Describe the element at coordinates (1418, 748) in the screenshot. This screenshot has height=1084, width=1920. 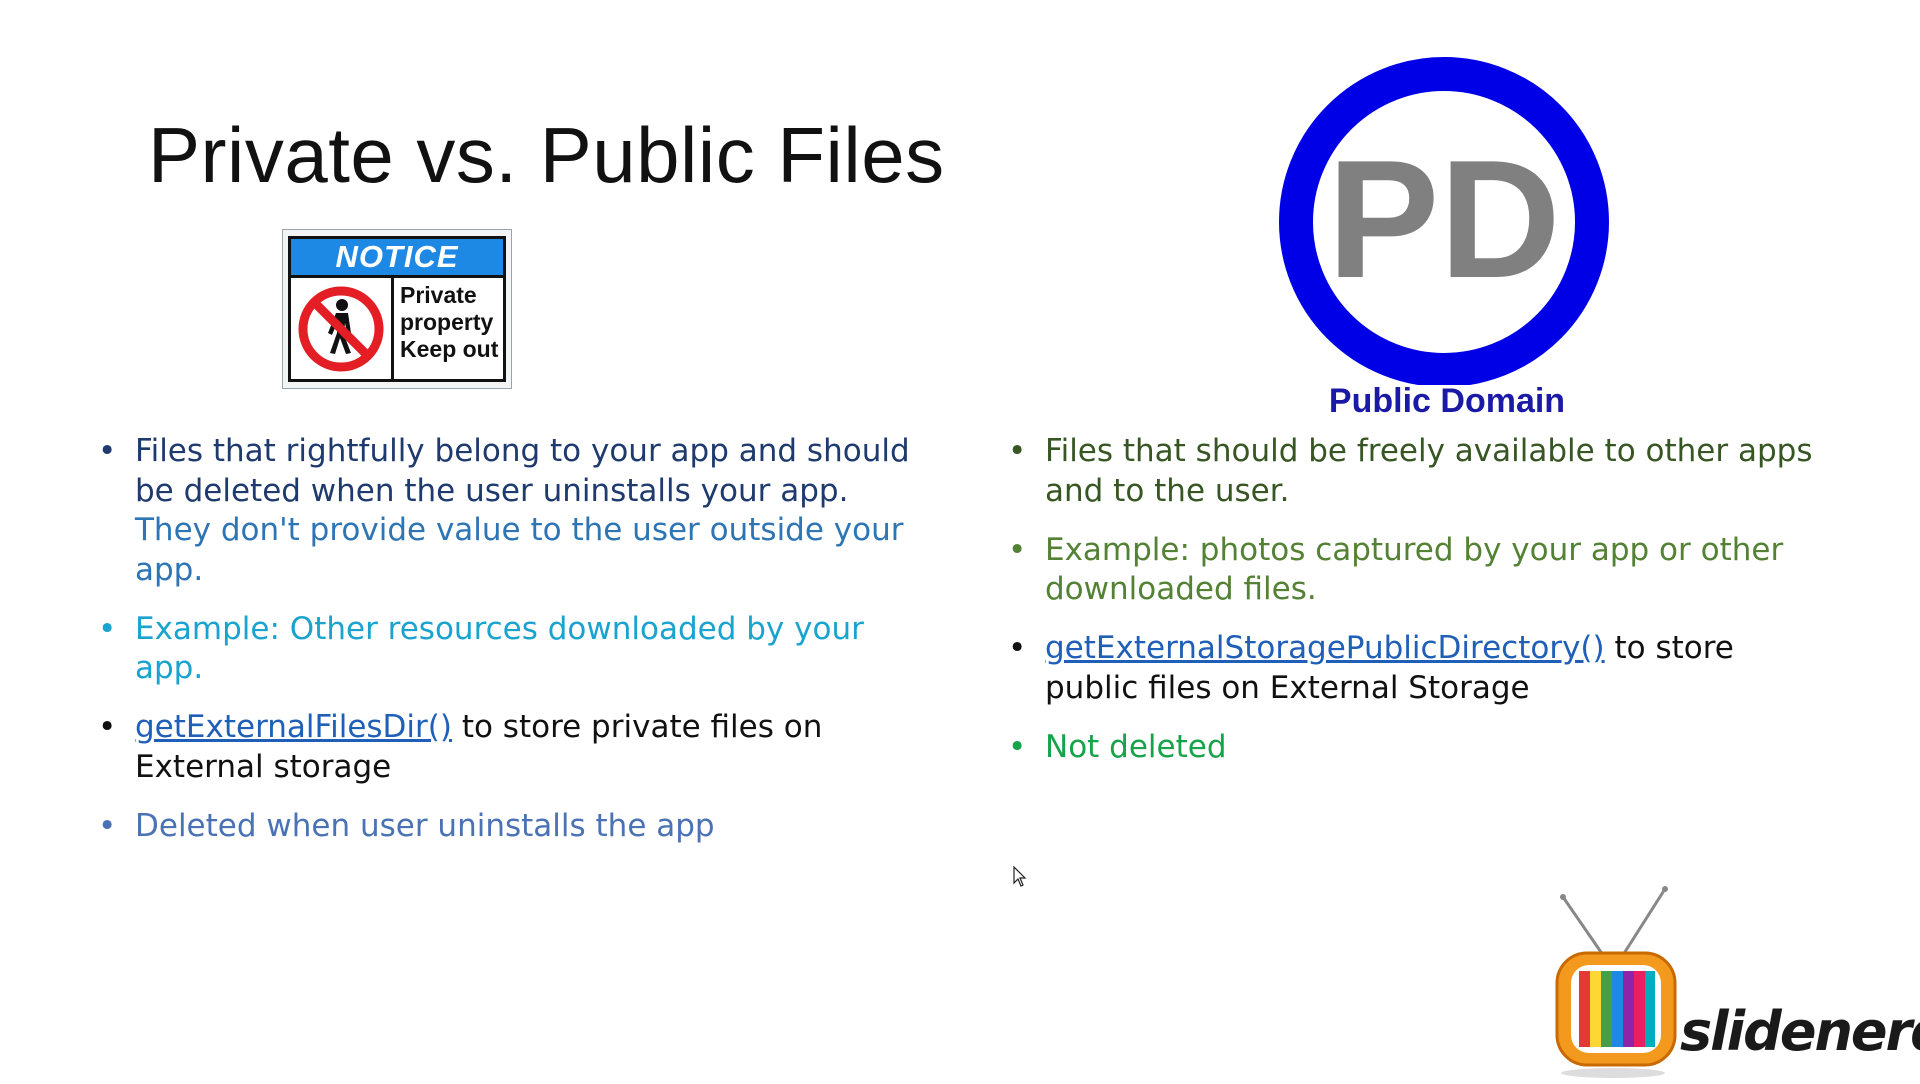
I see `list-item: • Not deleted` at that location.